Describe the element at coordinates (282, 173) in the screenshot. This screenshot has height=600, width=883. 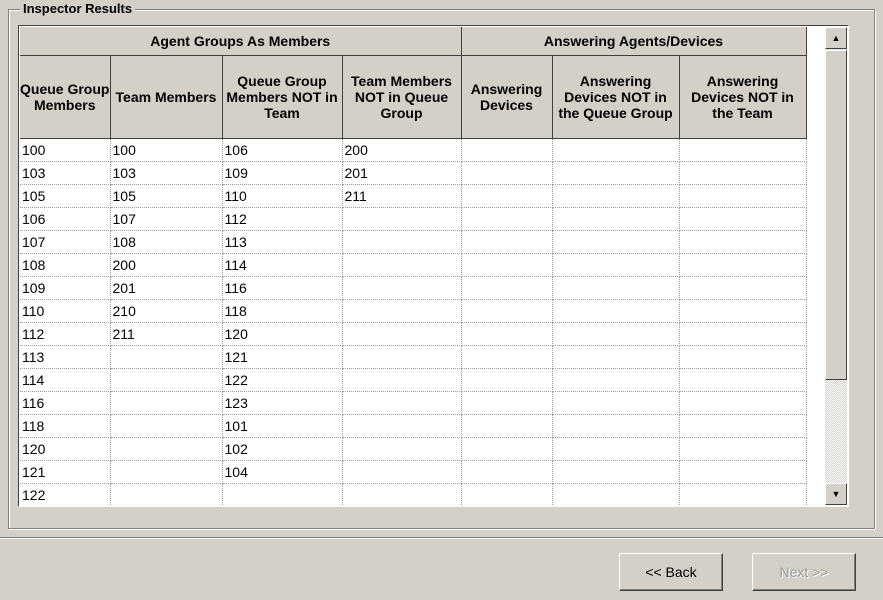
I see `table-cell: 109` at that location.